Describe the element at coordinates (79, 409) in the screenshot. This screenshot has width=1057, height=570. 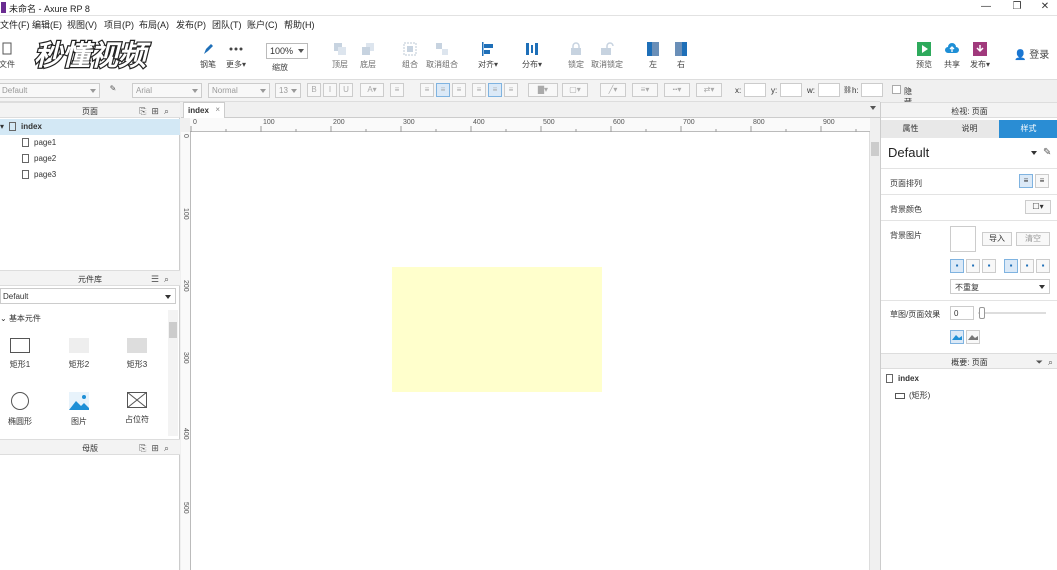
I see `widget-image: 图片` at that location.